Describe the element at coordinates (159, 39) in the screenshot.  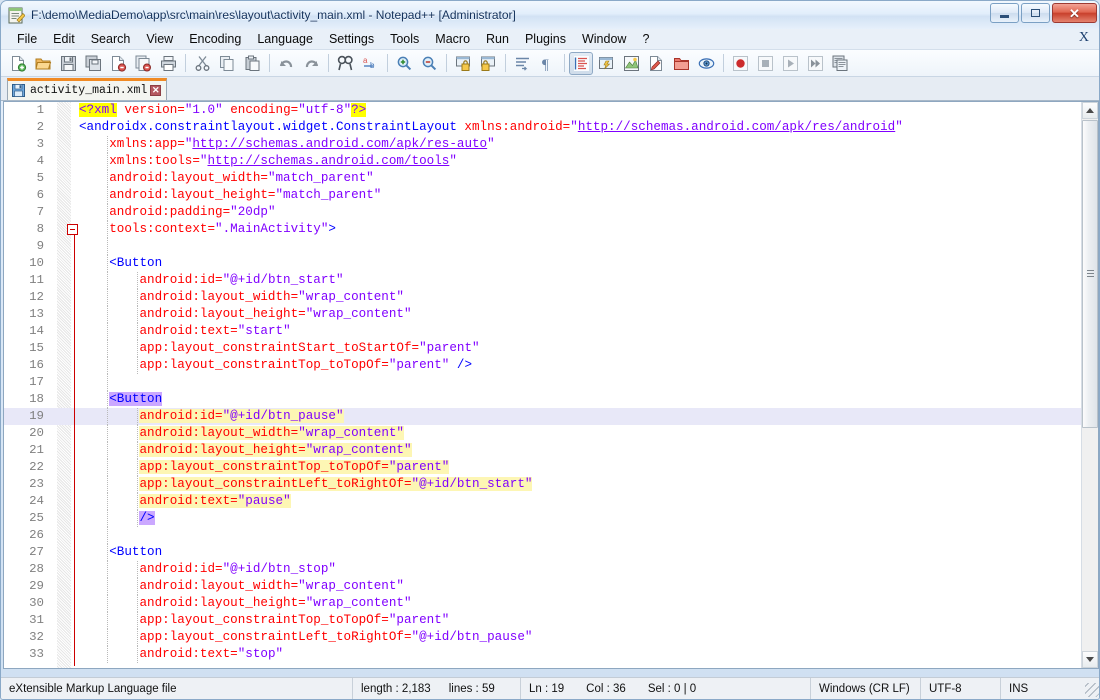
I see `menu-view: View` at that location.